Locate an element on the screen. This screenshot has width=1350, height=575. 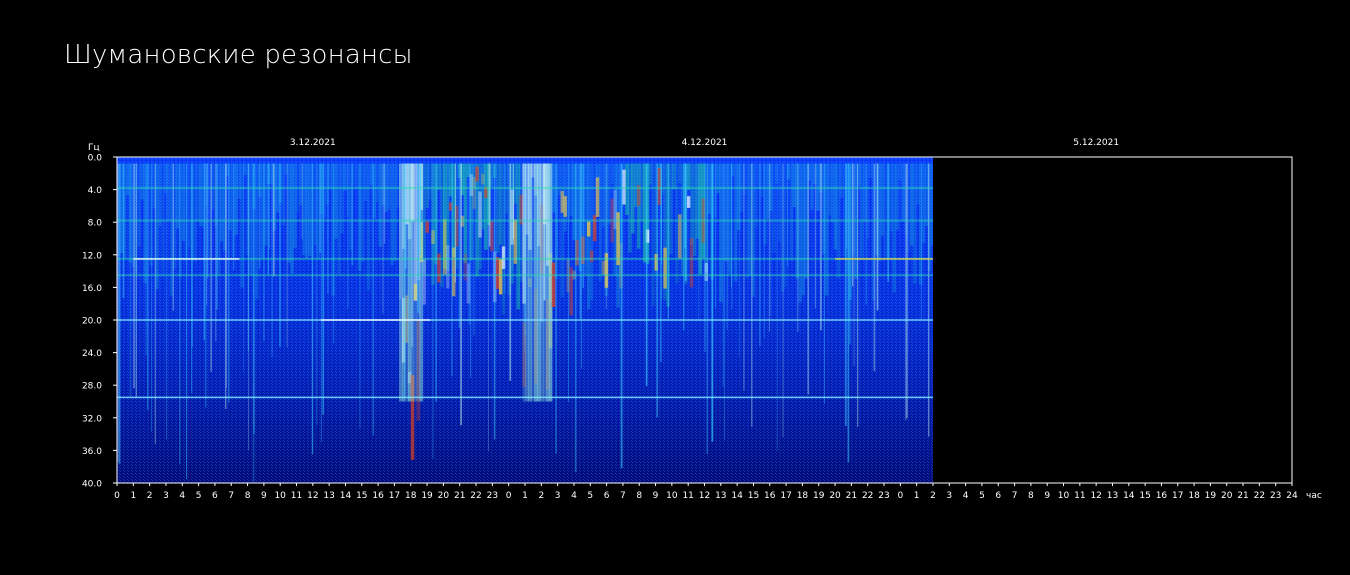
x-axis-label: час is located at coordinates (1314, 496).